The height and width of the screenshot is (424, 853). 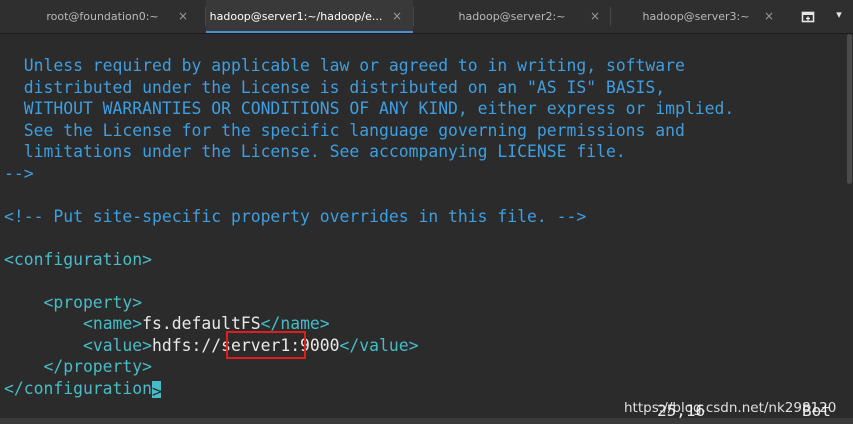 I want to click on bottom-strip, so click(x=426, y=421).